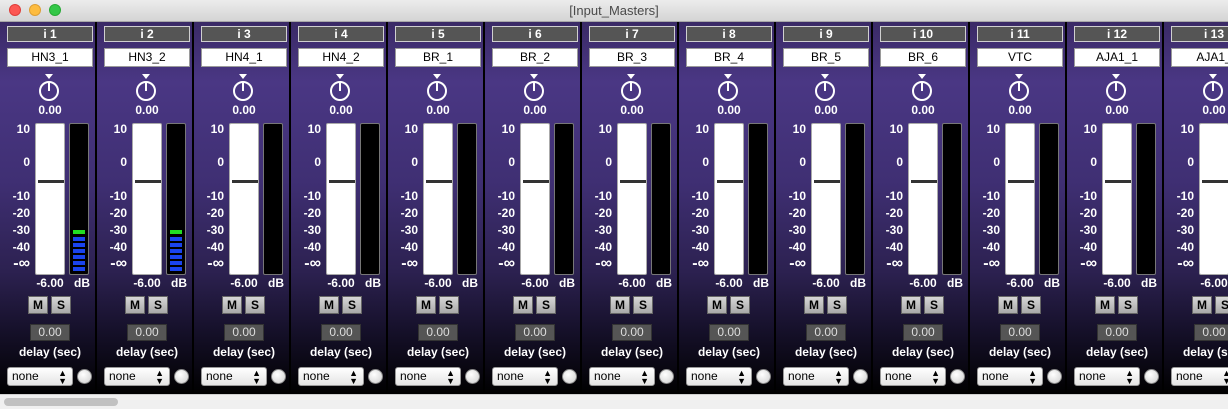 This screenshot has height=409, width=1228. I want to click on channel-name-field: BR_3, so click(632, 57).